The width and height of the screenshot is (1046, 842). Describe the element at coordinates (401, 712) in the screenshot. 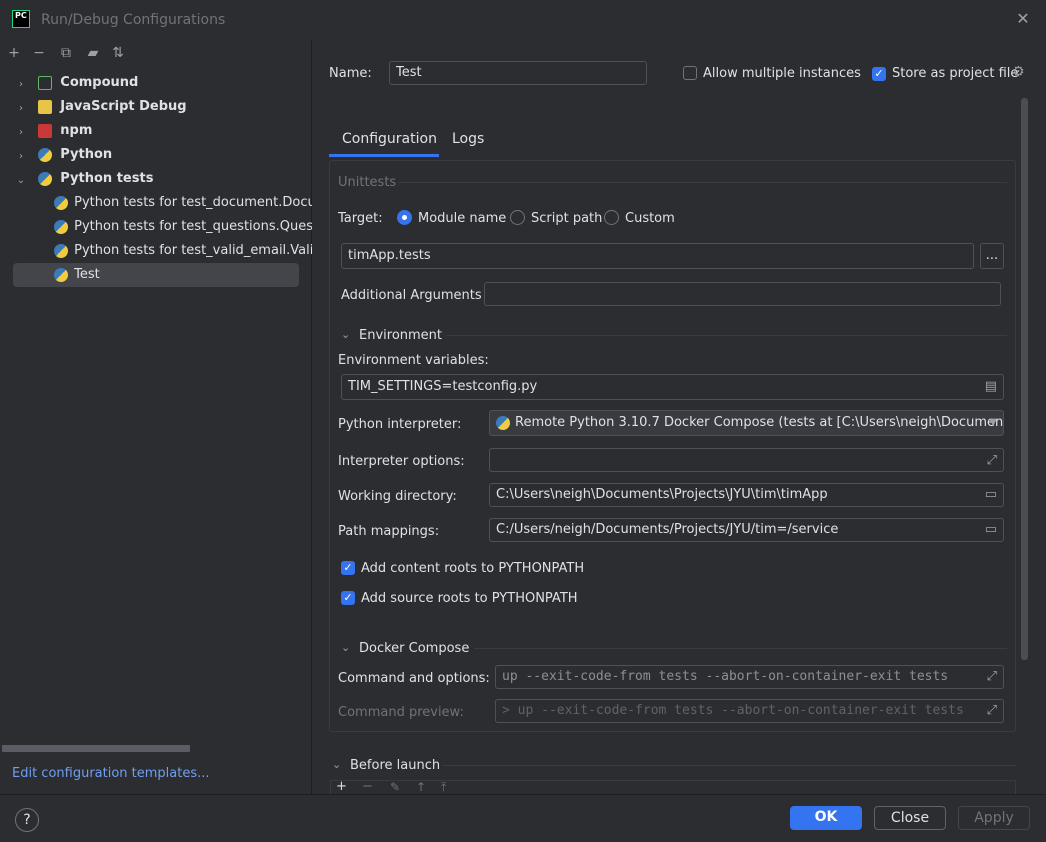

I see `preview-label: Command preview:` at that location.